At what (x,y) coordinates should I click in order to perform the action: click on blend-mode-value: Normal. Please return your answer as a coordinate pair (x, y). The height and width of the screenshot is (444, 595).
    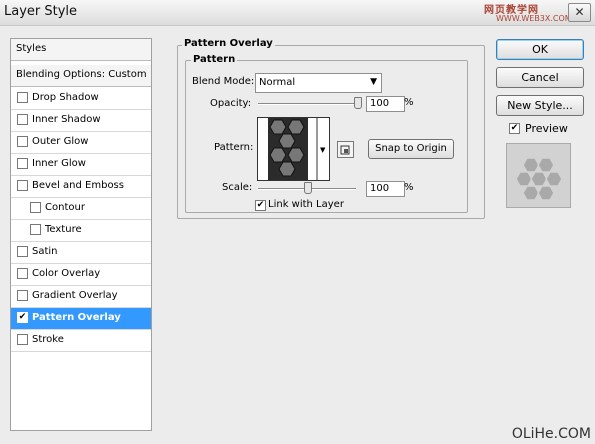
    Looking at the image, I should click on (277, 82).